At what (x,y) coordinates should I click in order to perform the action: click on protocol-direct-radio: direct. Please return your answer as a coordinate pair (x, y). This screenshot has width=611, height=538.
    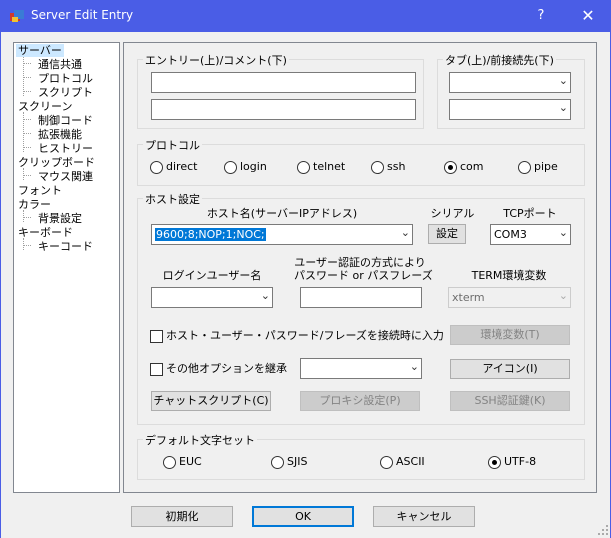
    Looking at the image, I should click on (173, 167).